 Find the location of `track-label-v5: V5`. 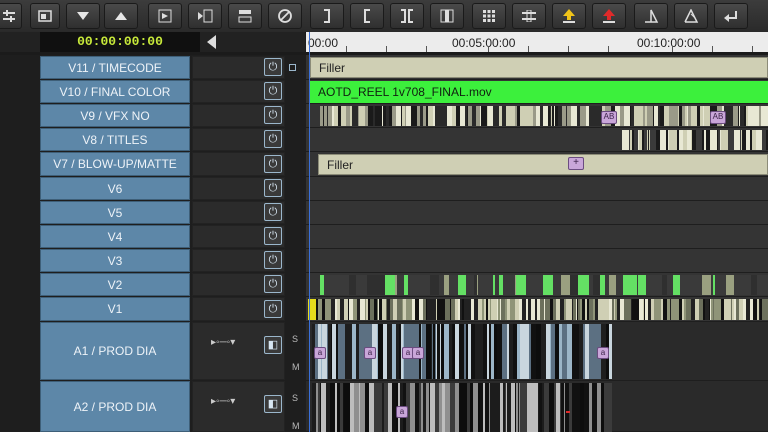

track-label-v5: V5 is located at coordinates (115, 212).